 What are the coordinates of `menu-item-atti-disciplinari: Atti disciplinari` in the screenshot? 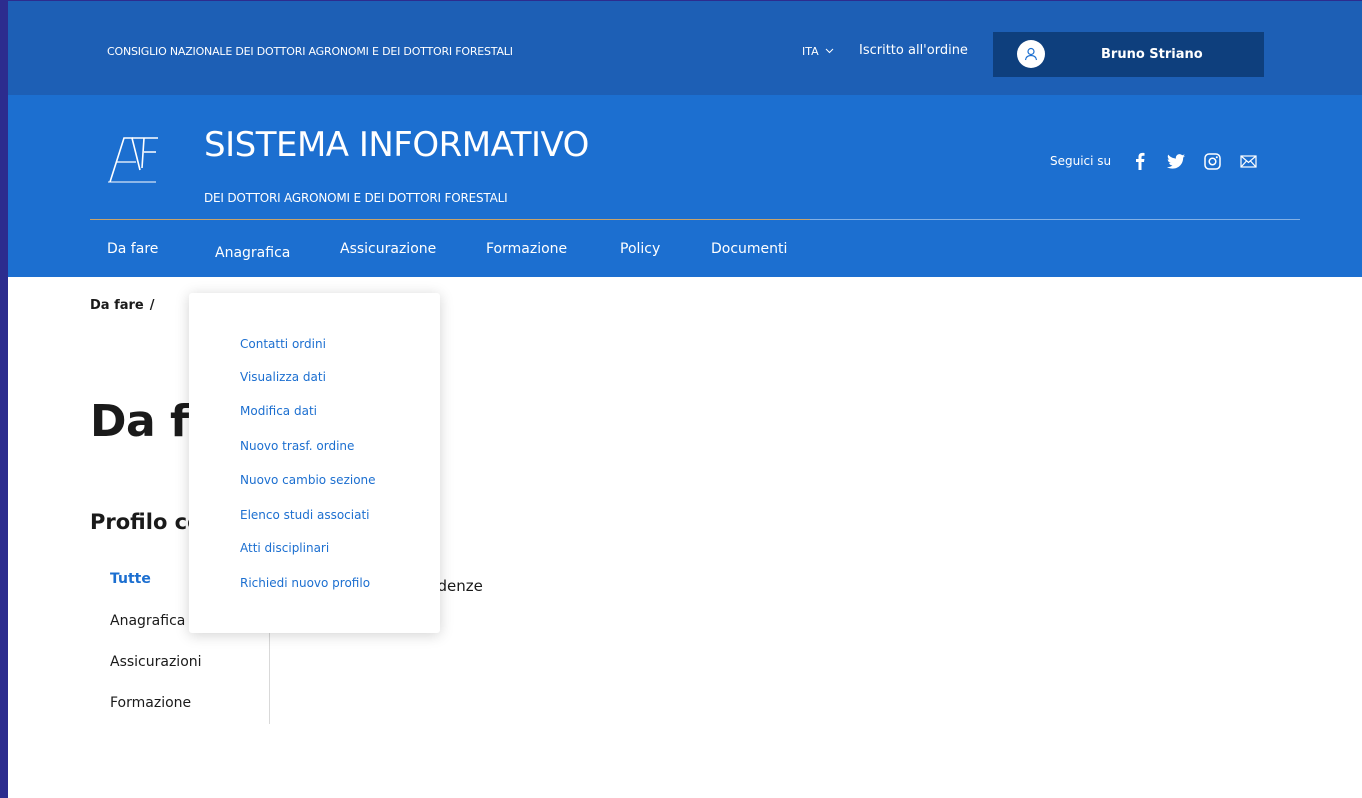 It's located at (284, 548).